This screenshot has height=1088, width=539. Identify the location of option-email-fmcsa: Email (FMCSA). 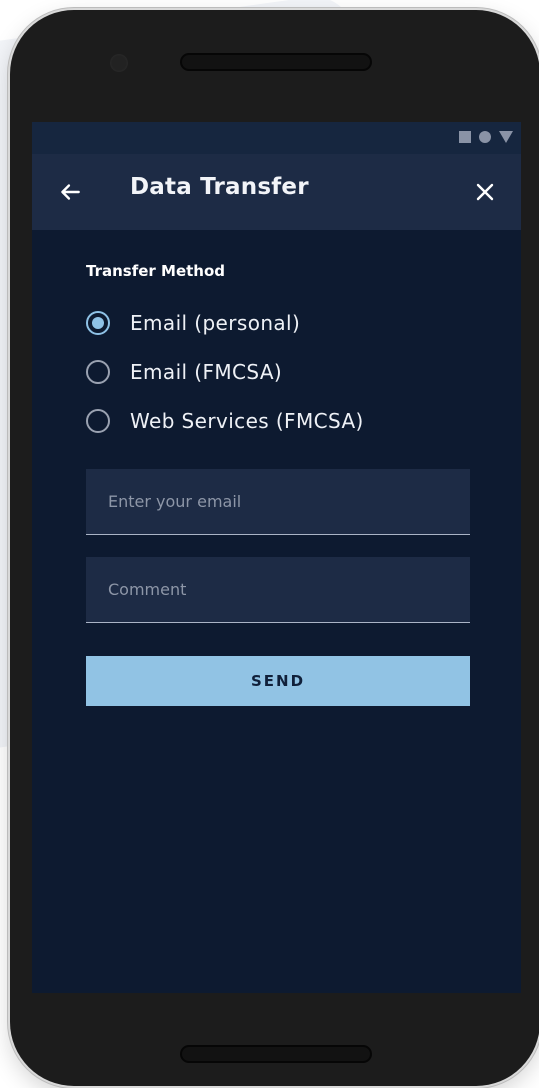
(278, 371).